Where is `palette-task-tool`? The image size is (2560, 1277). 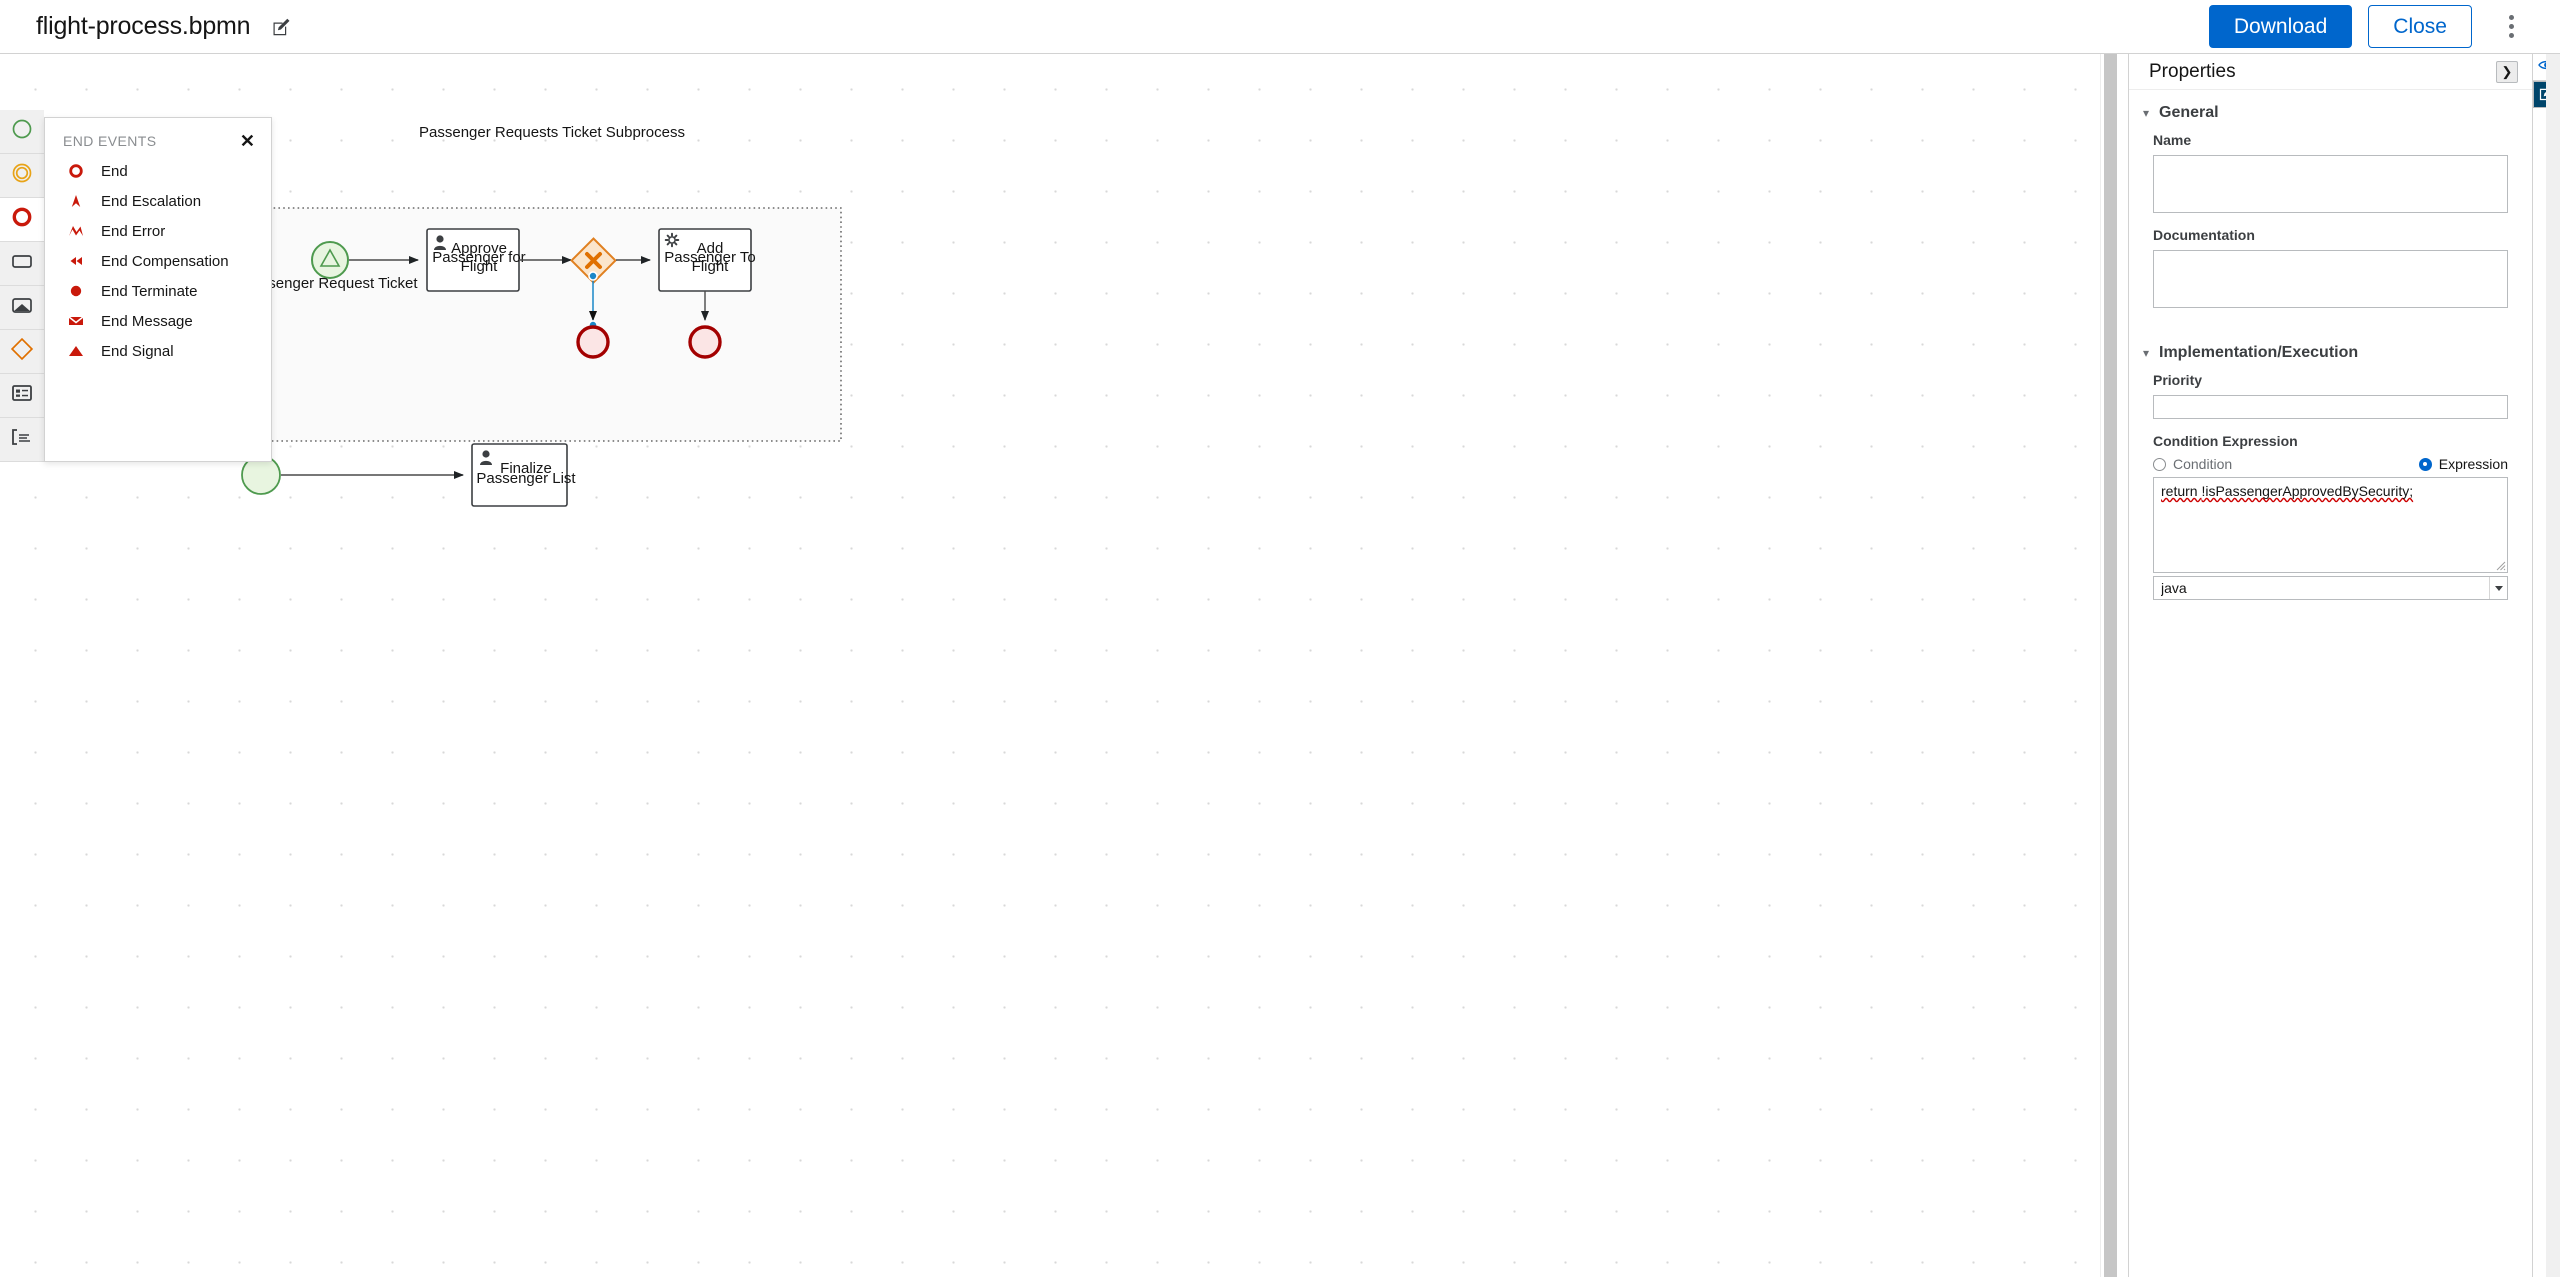 palette-task-tool is located at coordinates (22, 264).